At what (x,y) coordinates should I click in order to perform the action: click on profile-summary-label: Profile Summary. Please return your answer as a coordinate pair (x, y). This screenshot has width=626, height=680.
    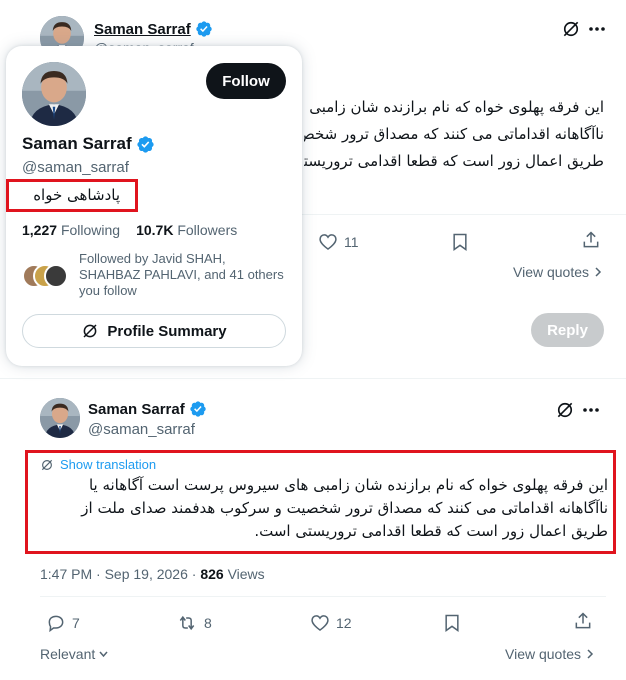
    Looking at the image, I should click on (167, 331).